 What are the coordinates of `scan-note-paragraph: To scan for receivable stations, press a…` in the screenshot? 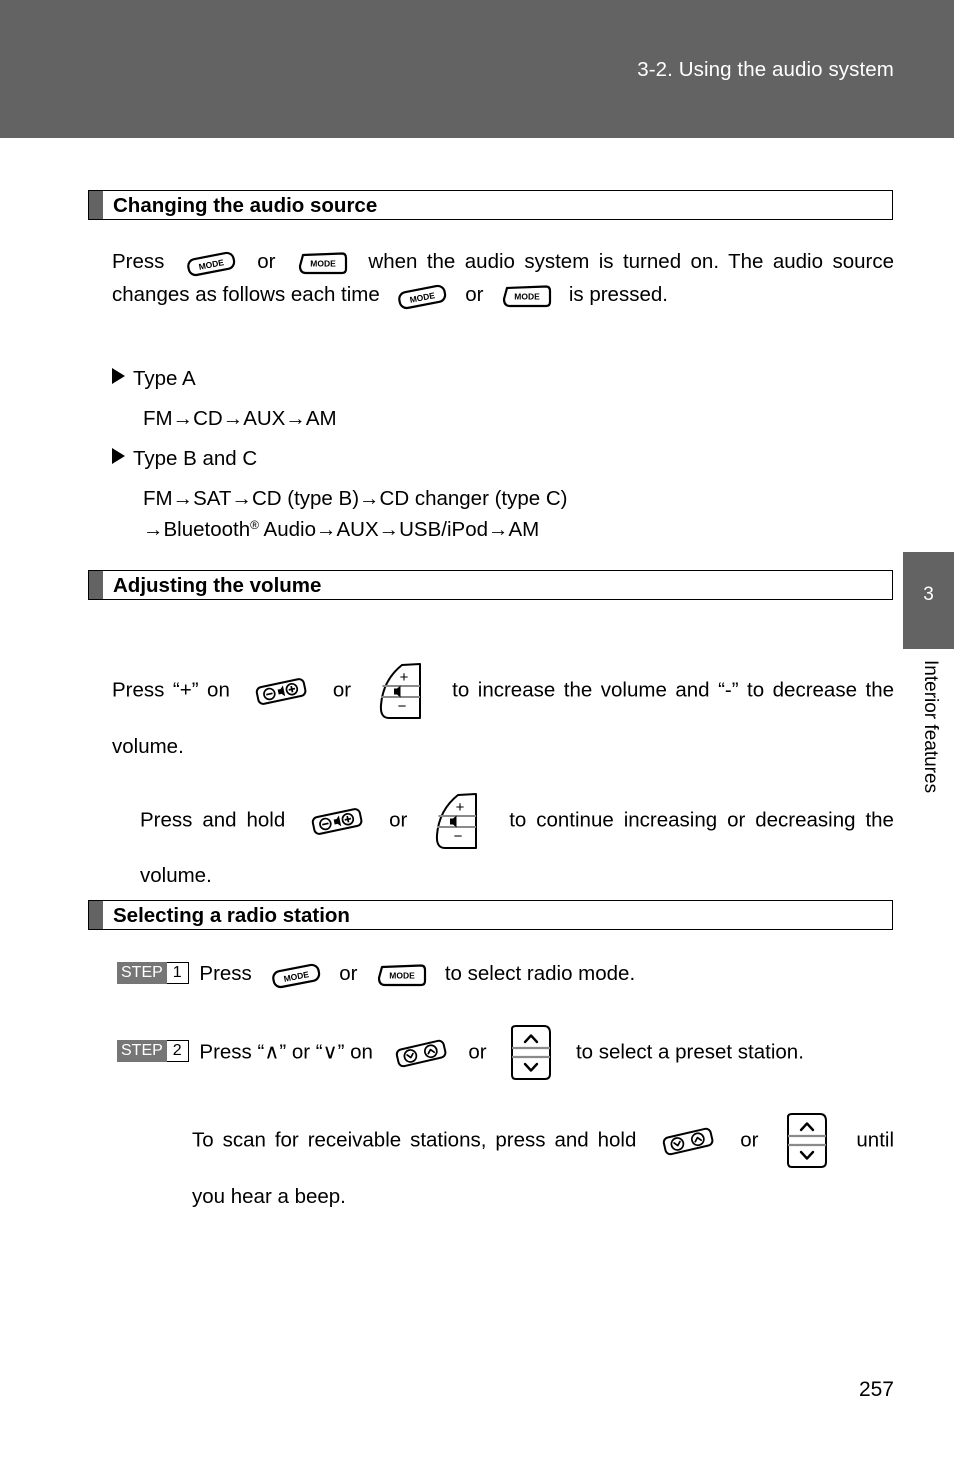 It's located at (543, 1165).